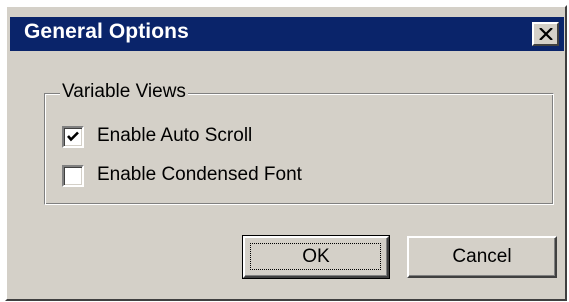  What do you see at coordinates (73, 176) in the screenshot?
I see `enable-condensed-font-checkbox` at bounding box center [73, 176].